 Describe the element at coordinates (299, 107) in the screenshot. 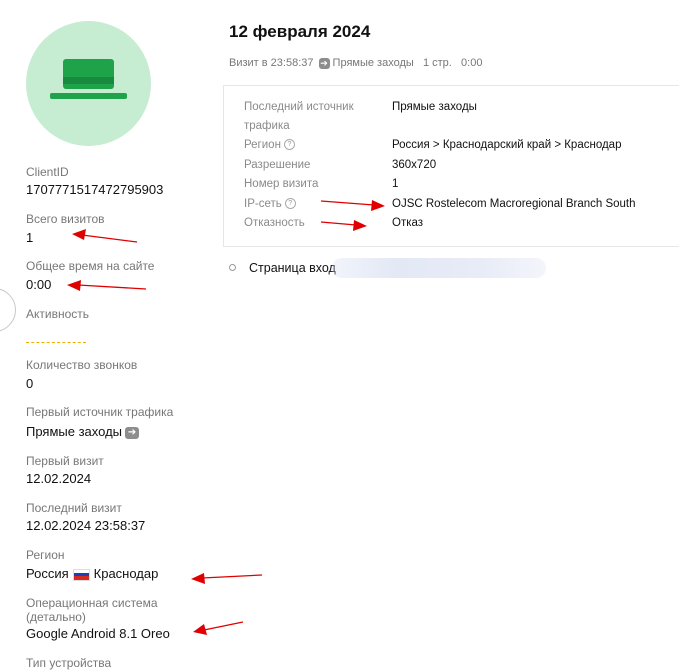

I see `last-source-key-line1: Последний источник` at that location.